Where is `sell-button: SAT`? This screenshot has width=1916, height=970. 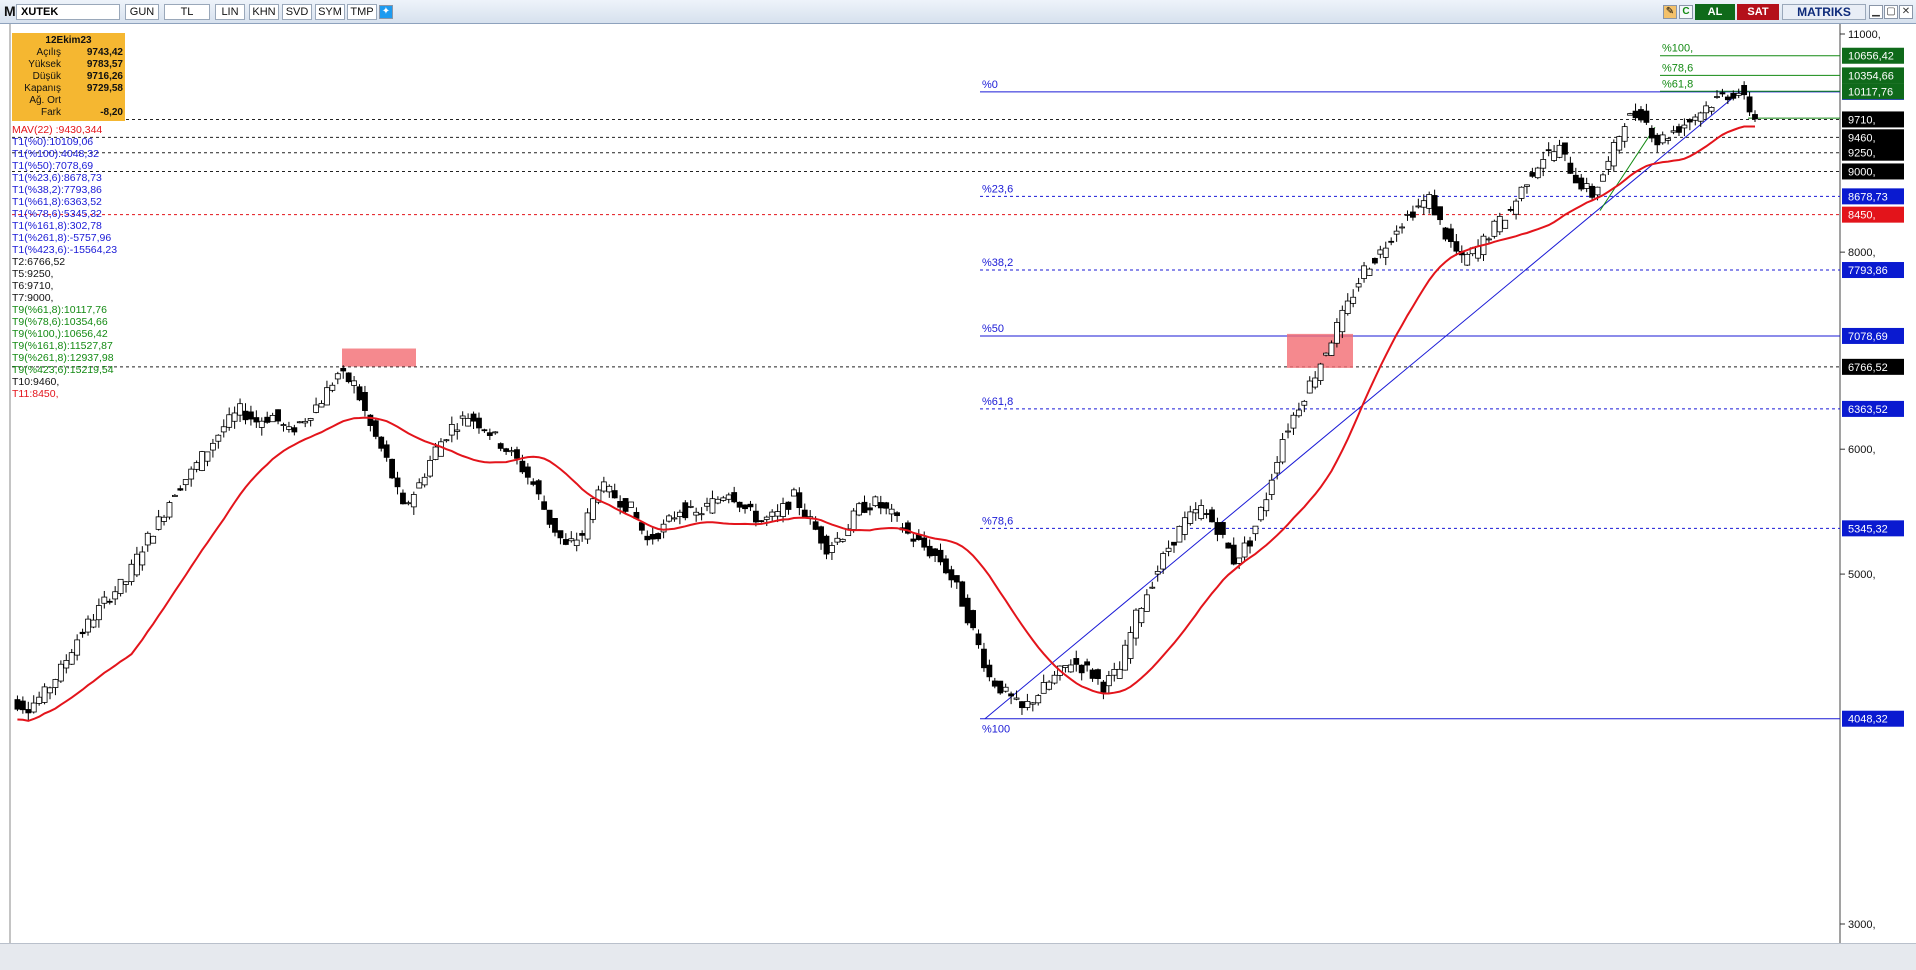
sell-button: SAT is located at coordinates (1758, 12).